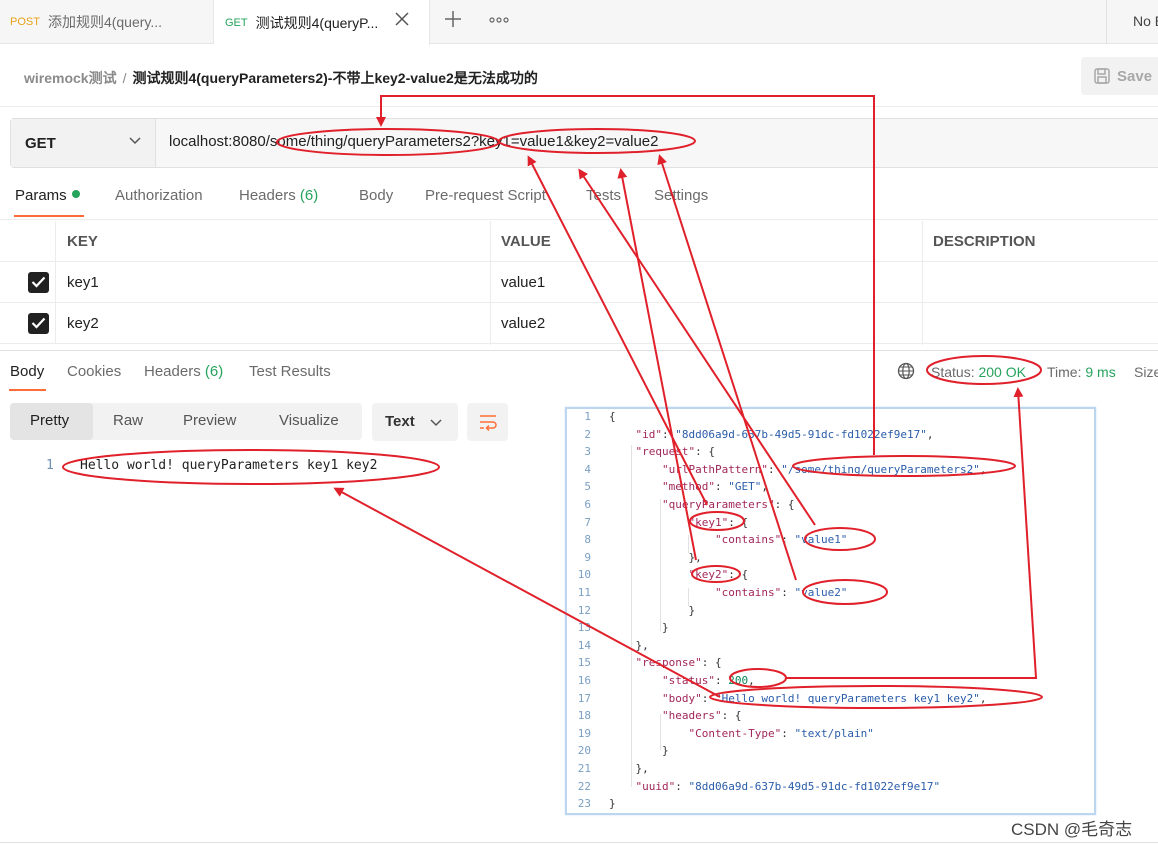 This screenshot has width=1158, height=845. What do you see at coordinates (579, 241) in the screenshot?
I see `table-header: KEY VALUE DESCRIPTION` at bounding box center [579, 241].